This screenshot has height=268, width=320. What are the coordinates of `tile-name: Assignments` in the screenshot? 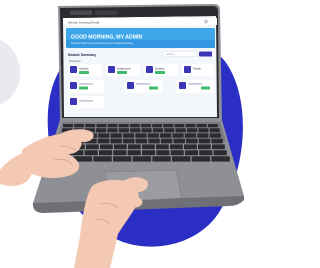 It's located at (124, 69).